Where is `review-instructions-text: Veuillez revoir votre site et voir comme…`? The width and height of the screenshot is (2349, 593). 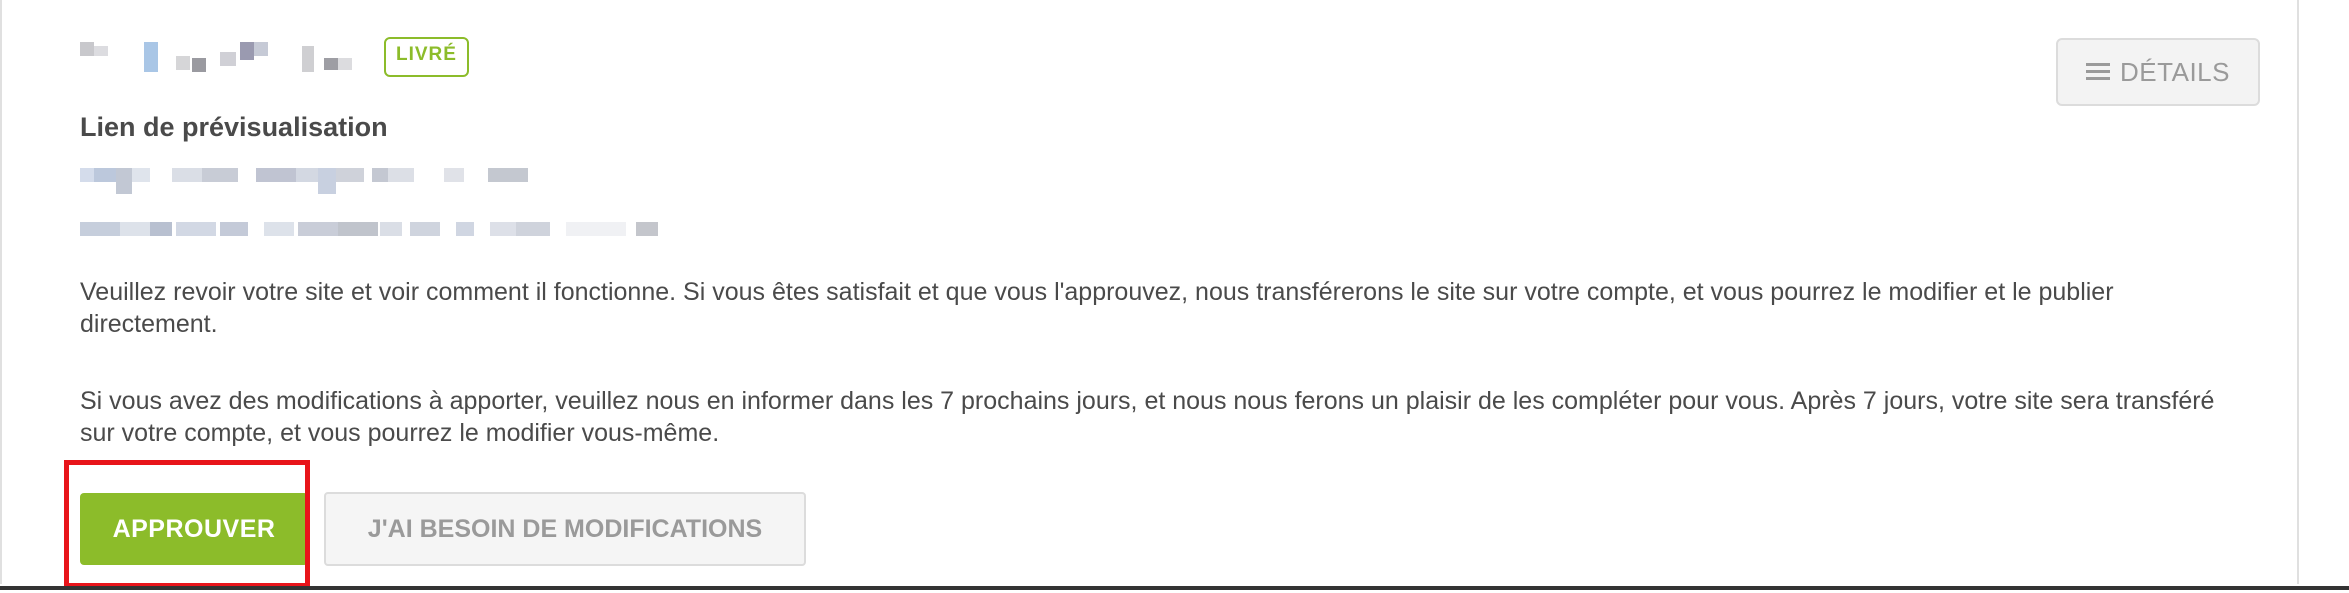 review-instructions-text: Veuillez revoir votre site et voir comme… is located at coordinates (1097, 308).